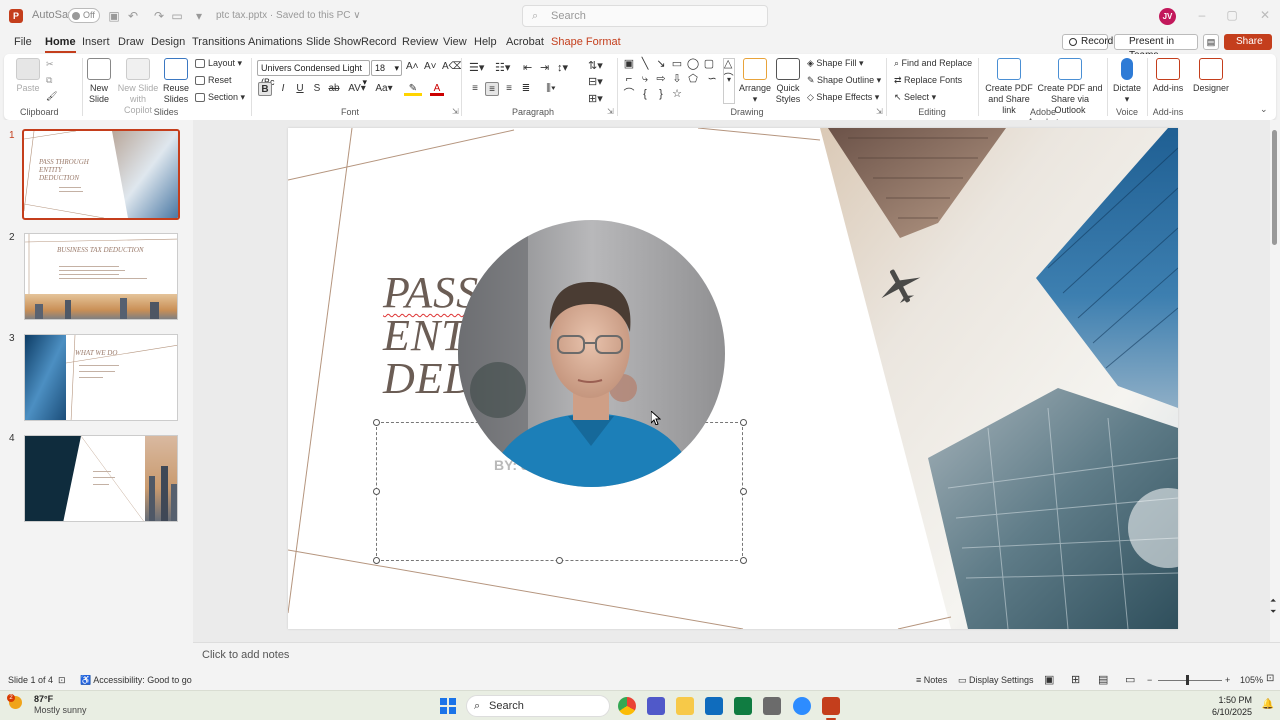 This screenshot has height=720, width=1280. I want to click on rounded-rect-shape-icon: ▢, so click(709, 64).